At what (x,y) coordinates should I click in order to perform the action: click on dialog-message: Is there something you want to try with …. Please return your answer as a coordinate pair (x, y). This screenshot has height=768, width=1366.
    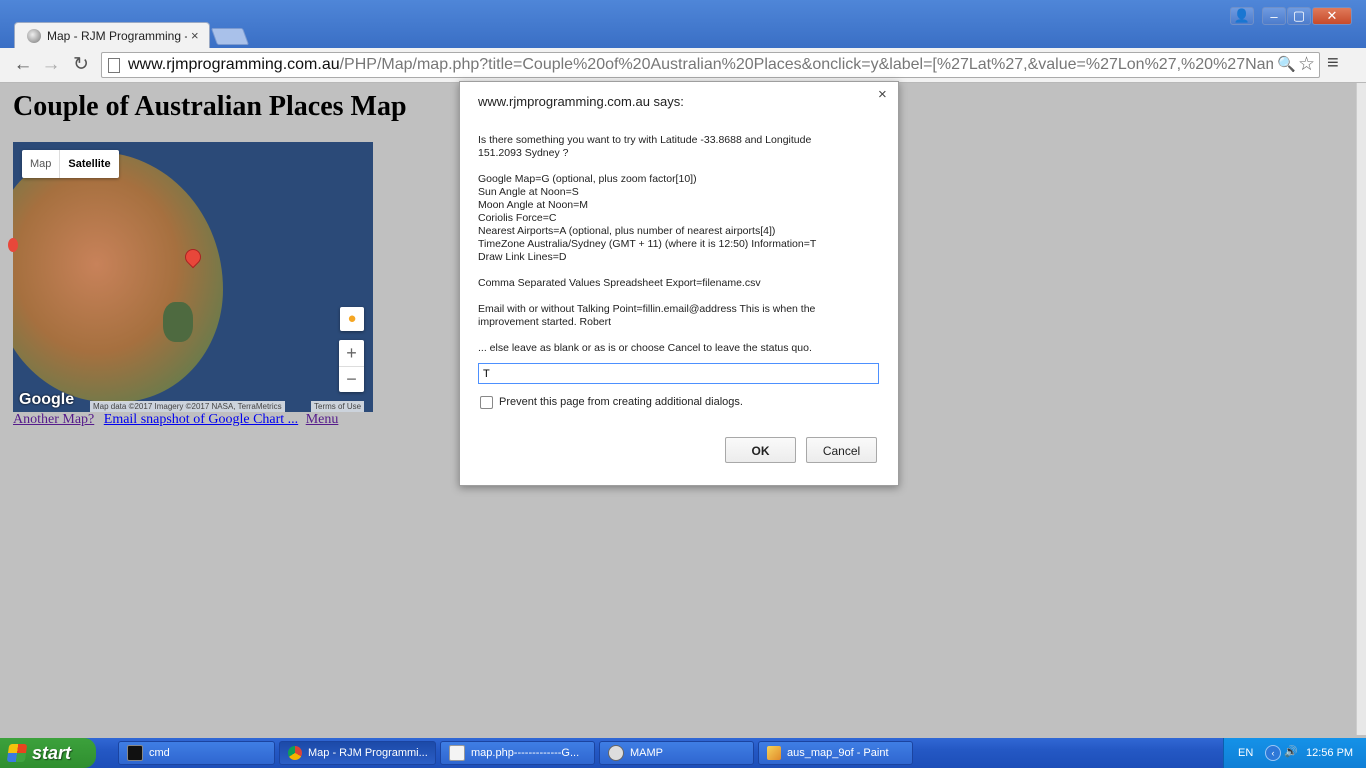
    Looking at the image, I should click on (678, 244).